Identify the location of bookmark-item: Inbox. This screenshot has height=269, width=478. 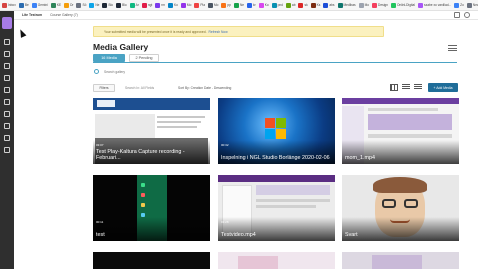
(9, 5).